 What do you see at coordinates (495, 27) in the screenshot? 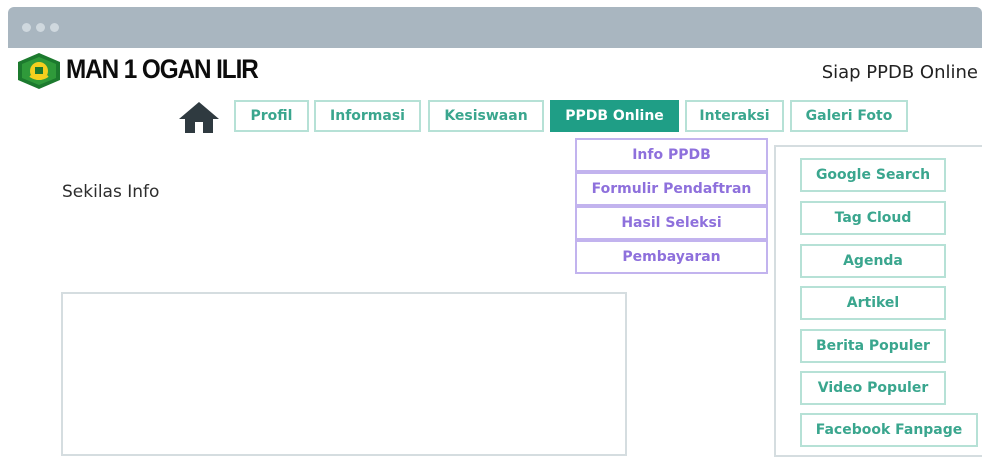
I see `window-titlebar` at bounding box center [495, 27].